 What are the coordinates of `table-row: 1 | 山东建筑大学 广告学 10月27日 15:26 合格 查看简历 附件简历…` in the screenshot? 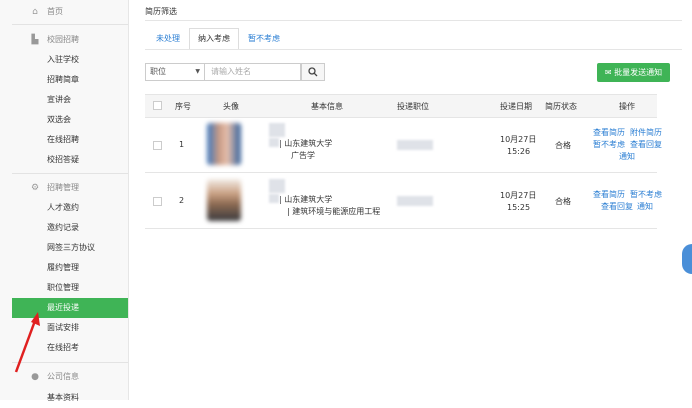 It's located at (403, 145).